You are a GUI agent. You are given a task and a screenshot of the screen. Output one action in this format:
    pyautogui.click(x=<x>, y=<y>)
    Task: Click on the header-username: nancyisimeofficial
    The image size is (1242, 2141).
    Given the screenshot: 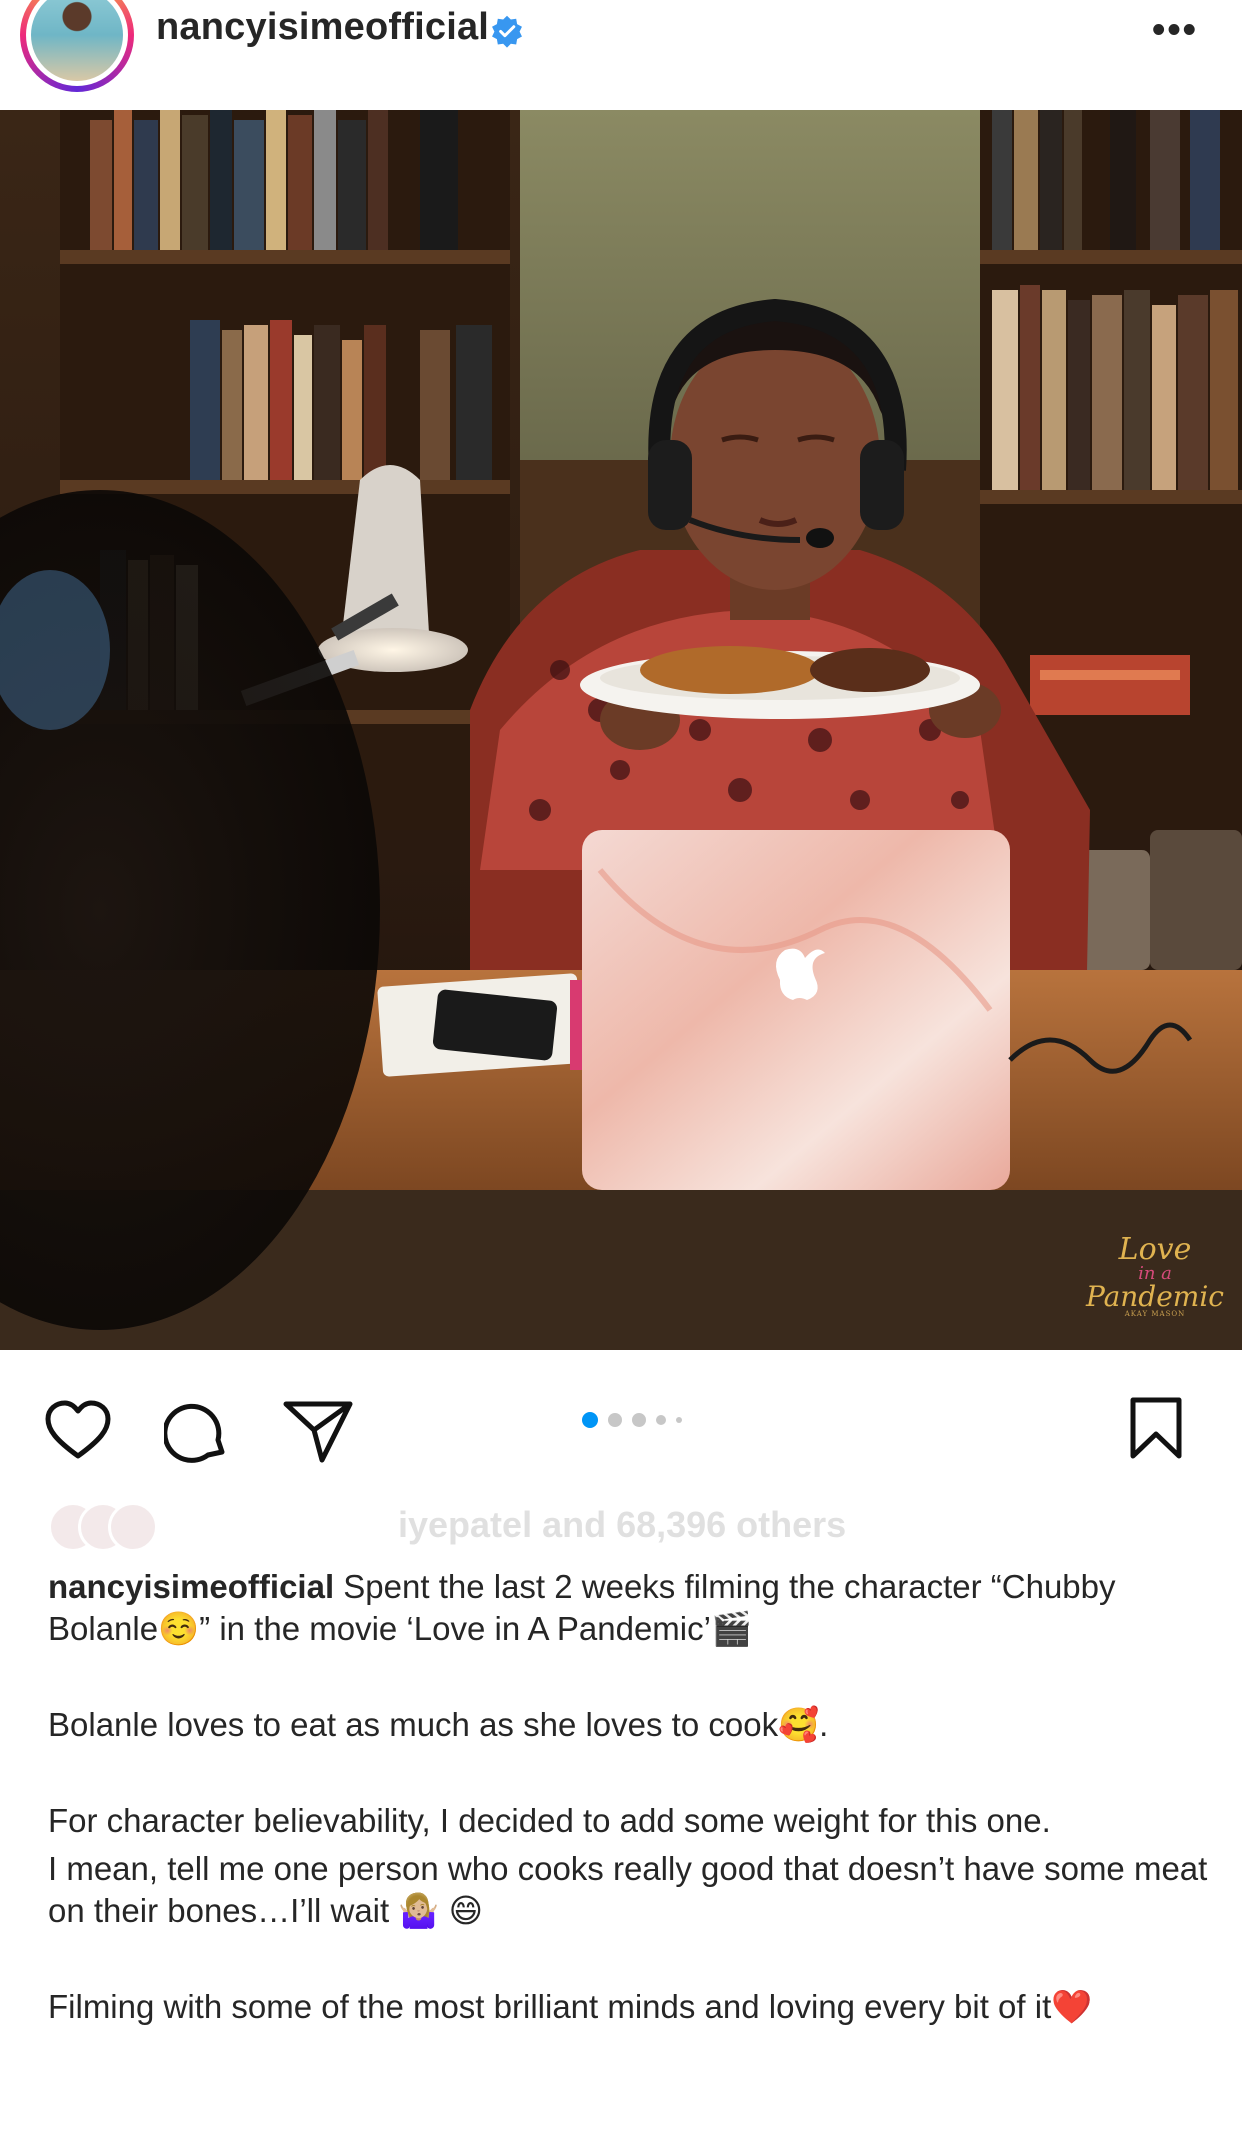 What is the action you would take?
    pyautogui.click(x=322, y=27)
    